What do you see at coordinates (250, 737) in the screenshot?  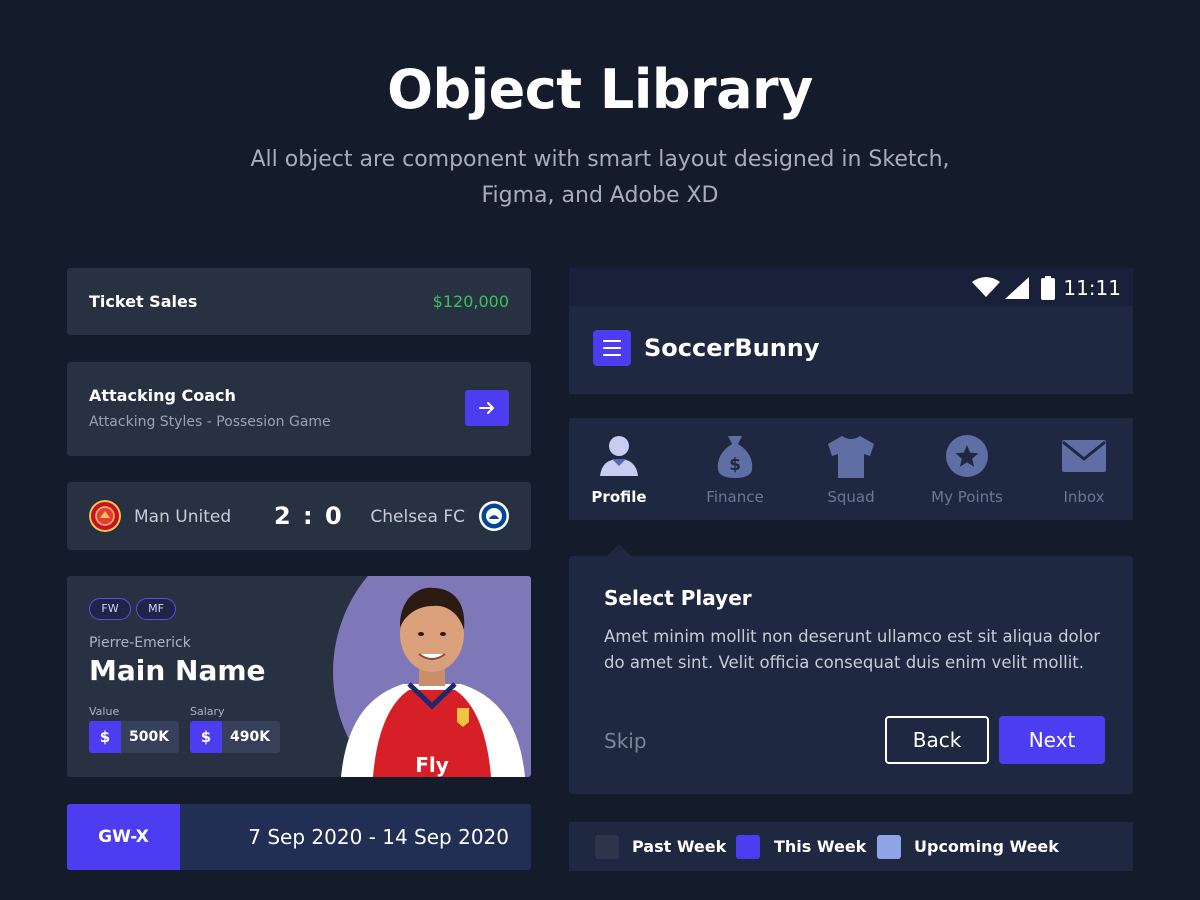 I see `salary-amount: 490K` at bounding box center [250, 737].